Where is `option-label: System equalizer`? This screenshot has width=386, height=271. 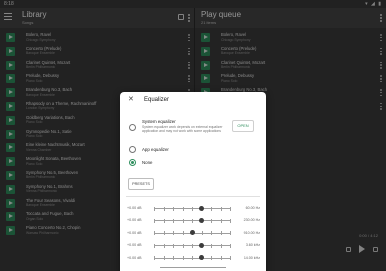 option-label: System equalizer is located at coordinates (159, 121).